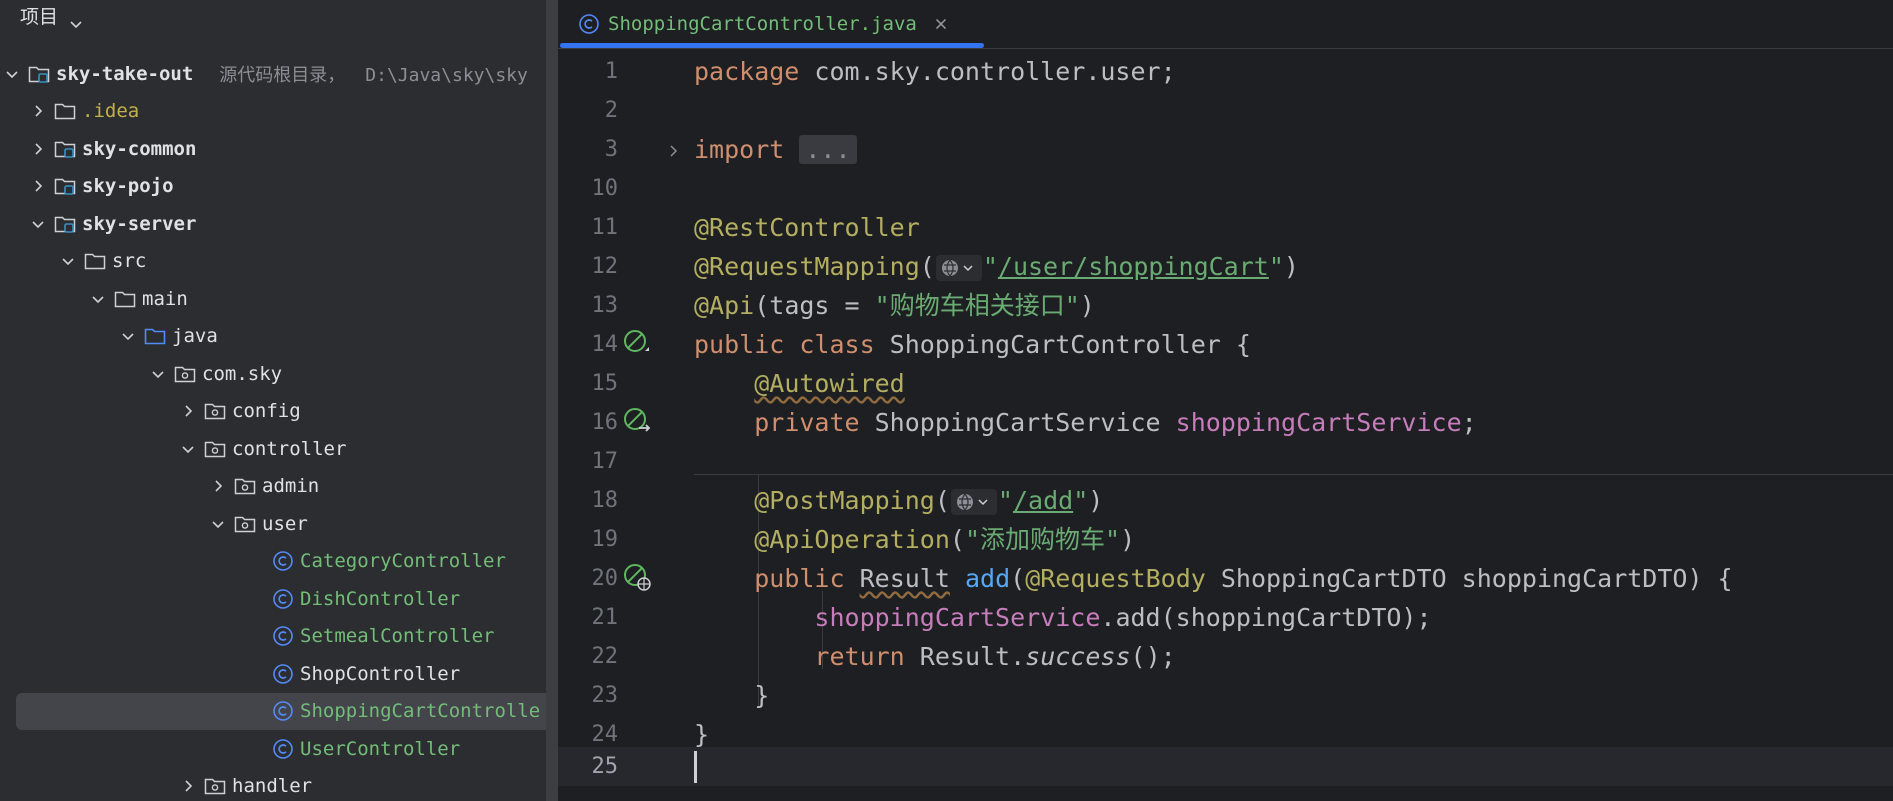 The image size is (1893, 801). Describe the element at coordinates (929, 500) in the screenshot. I see `code-line-18: @PostMapping("/add")` at that location.